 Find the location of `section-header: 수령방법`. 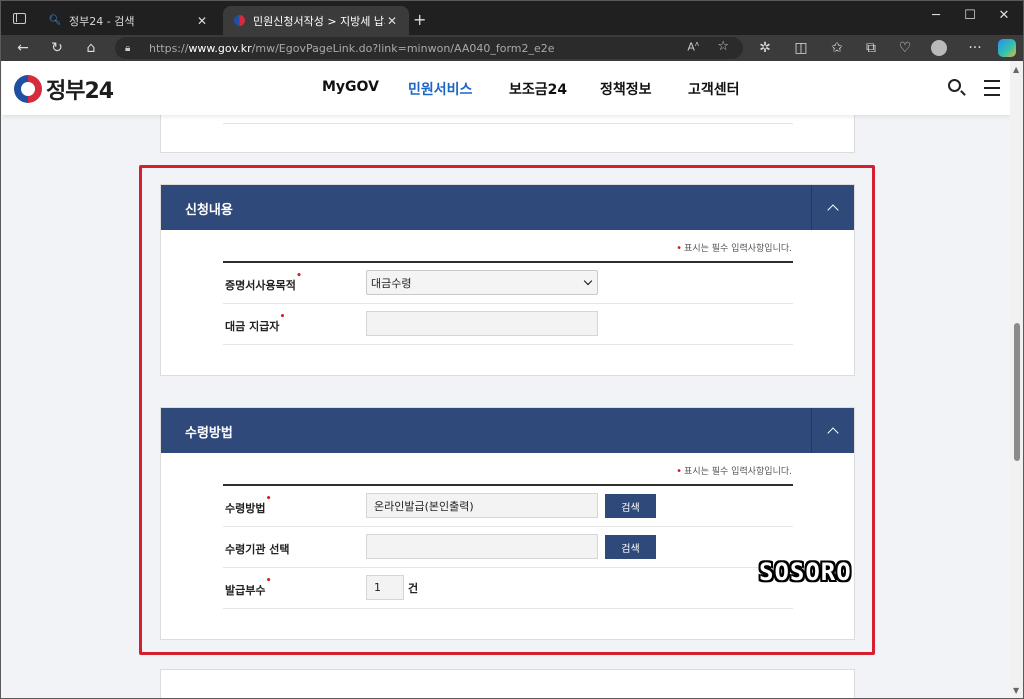

section-header: 수령방법 is located at coordinates (507, 430).